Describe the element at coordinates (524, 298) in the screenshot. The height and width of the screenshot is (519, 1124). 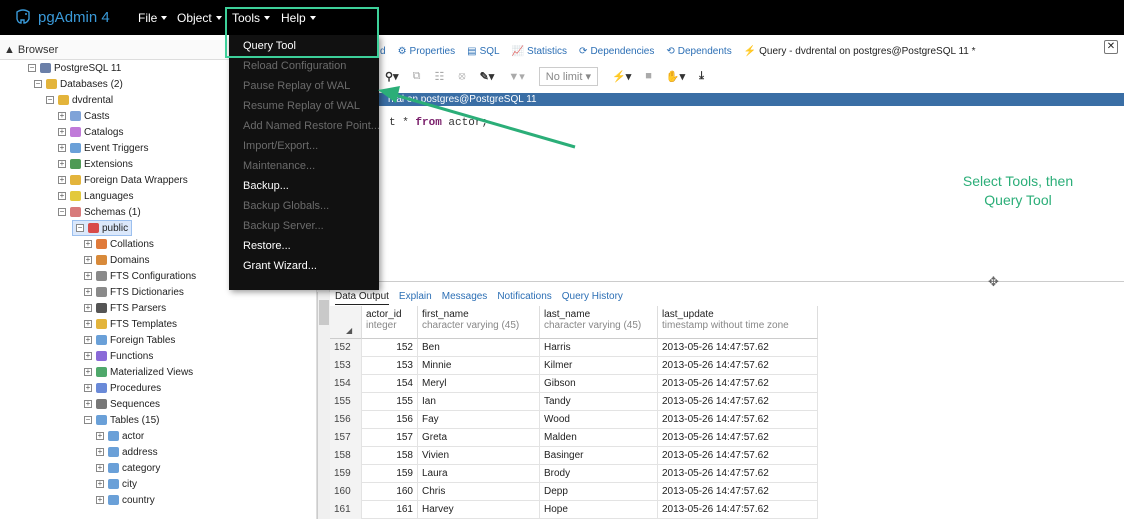
I see `results-tab-notifications: Notifications` at that location.